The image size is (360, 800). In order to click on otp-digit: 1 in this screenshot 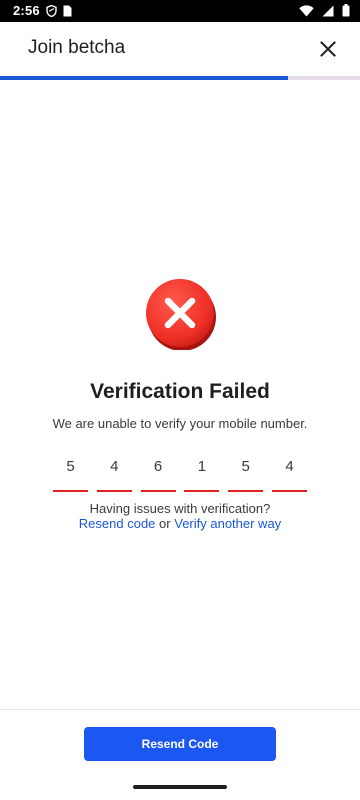, I will do `click(202, 473)`.